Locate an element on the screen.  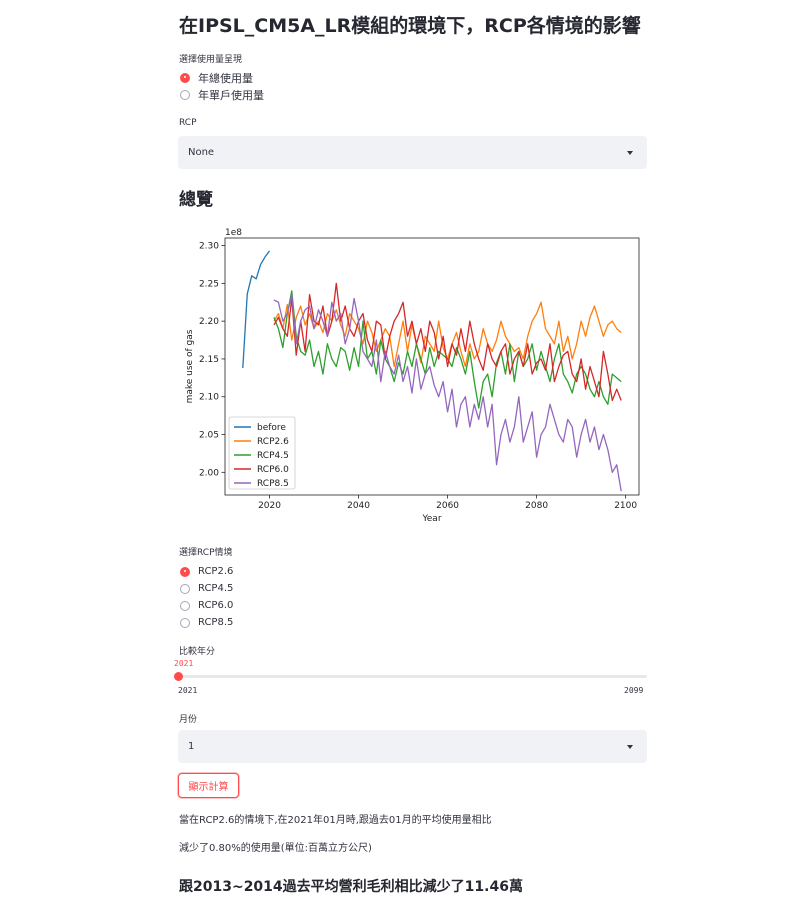
scenario-option-rcp85: RCP8.5 is located at coordinates (206, 622).